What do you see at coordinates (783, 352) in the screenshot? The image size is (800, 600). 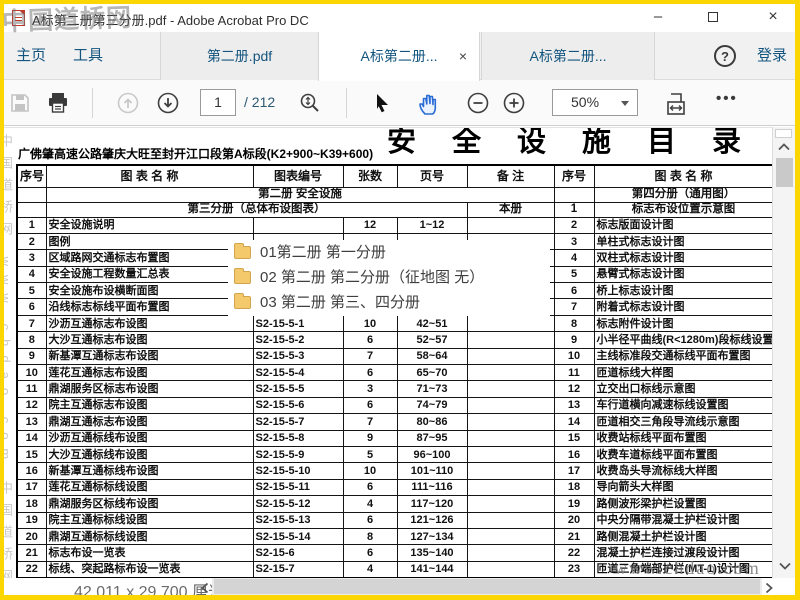 I see `vertical-scrollbar` at bounding box center [783, 352].